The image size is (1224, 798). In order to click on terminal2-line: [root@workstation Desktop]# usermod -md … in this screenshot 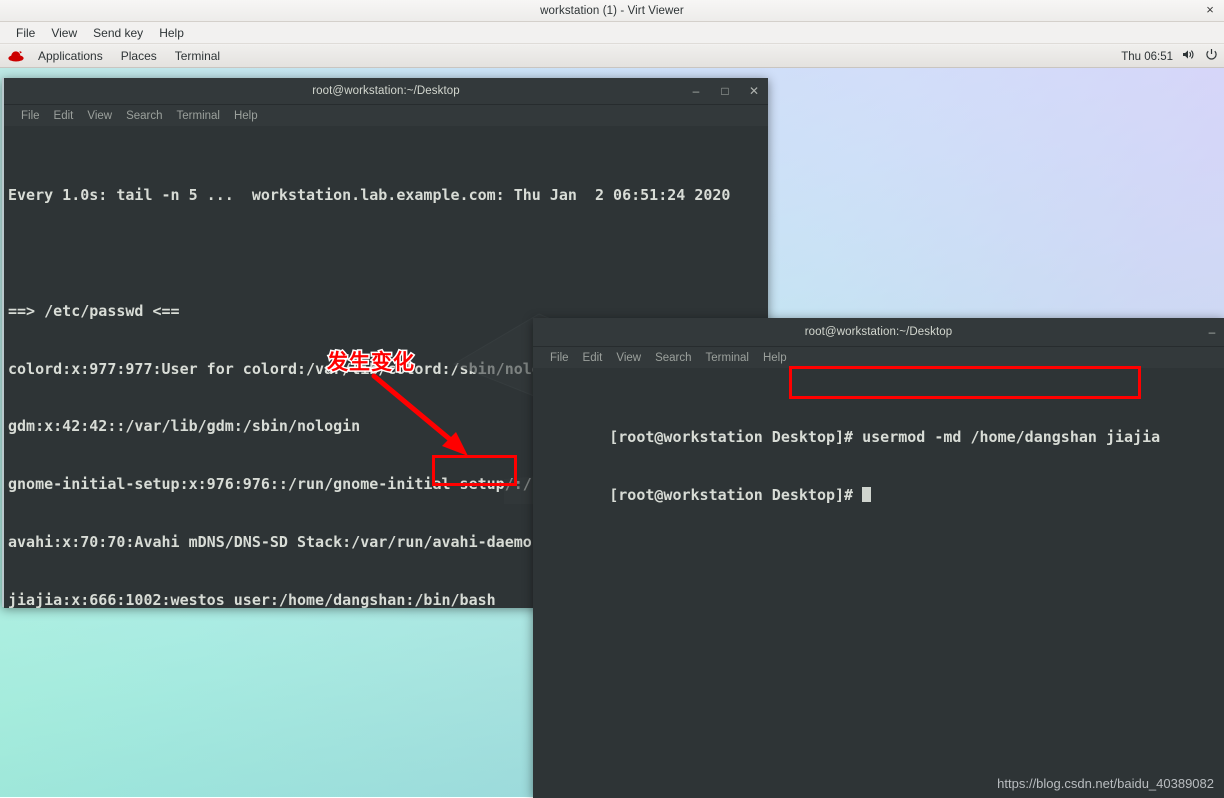, I will do `click(880, 427)`.